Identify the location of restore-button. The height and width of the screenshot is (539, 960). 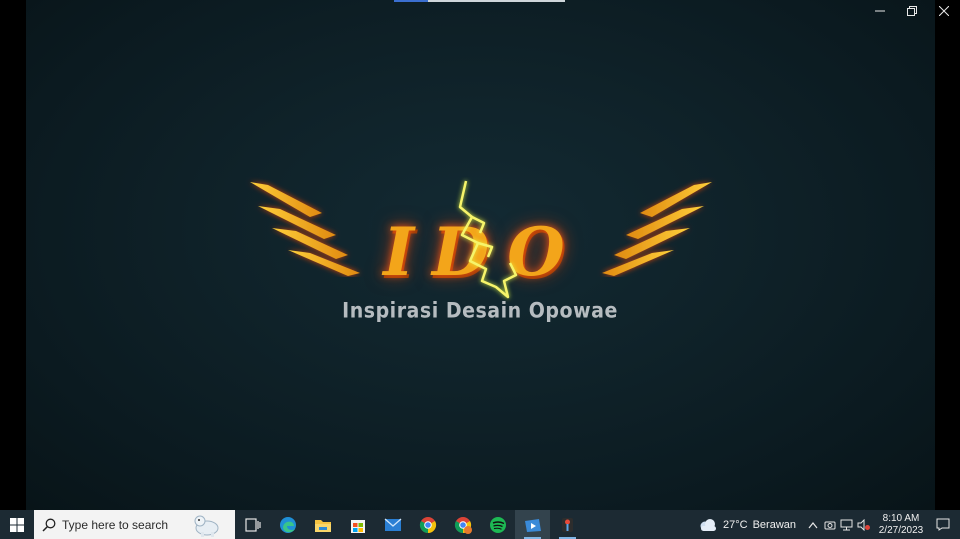
(912, 11).